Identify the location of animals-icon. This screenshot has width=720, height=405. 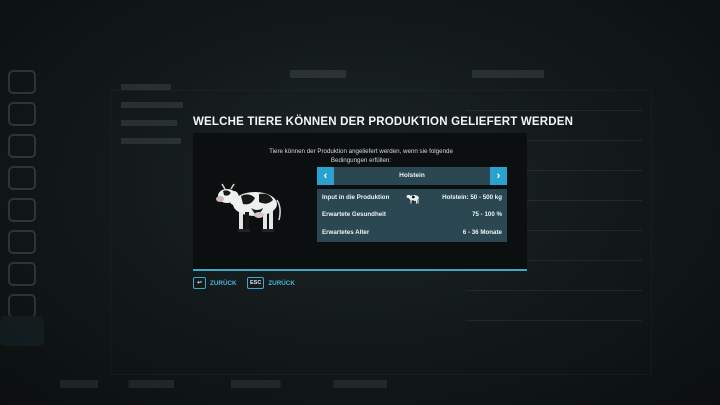
(22, 274).